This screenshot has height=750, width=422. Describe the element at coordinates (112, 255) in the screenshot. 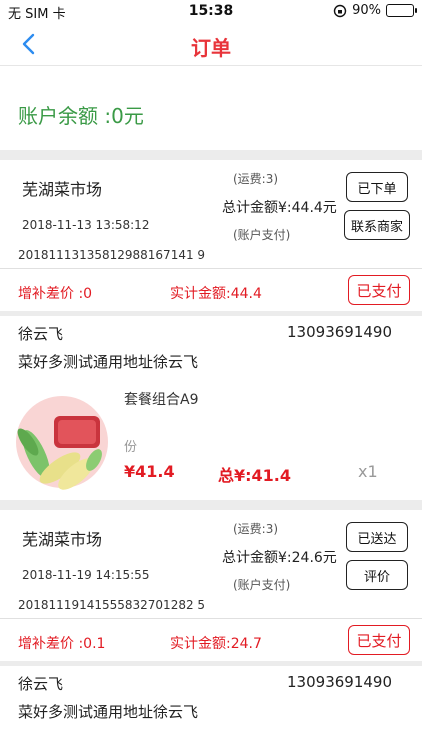

I see `order-number: 20181113135812988167141 9` at that location.